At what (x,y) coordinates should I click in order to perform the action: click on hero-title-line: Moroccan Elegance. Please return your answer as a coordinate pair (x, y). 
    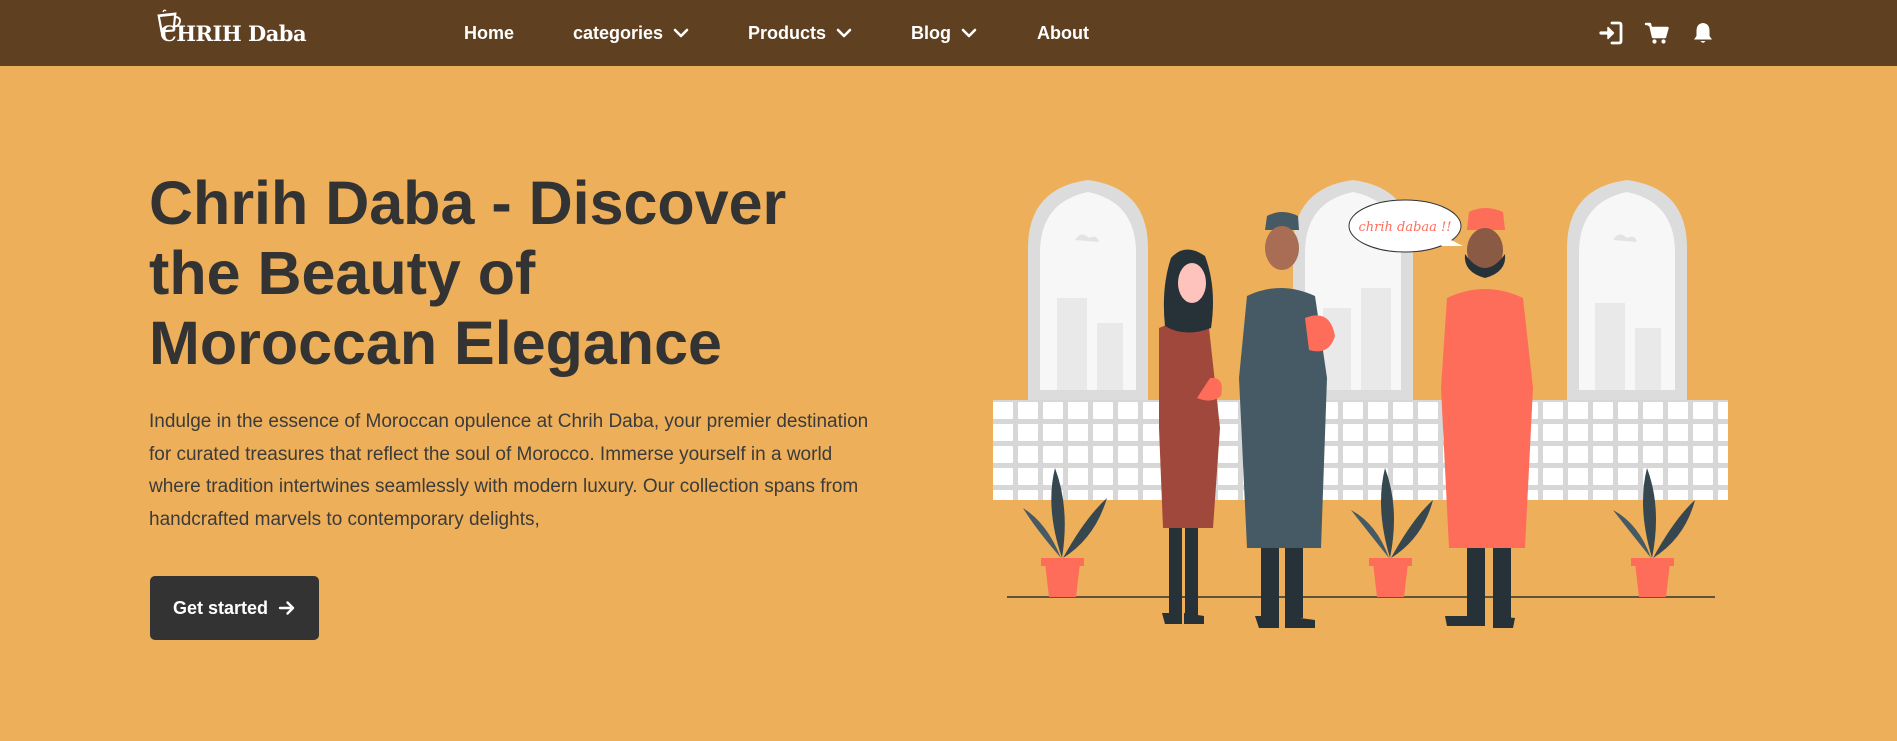
    Looking at the image, I should click on (435, 343).